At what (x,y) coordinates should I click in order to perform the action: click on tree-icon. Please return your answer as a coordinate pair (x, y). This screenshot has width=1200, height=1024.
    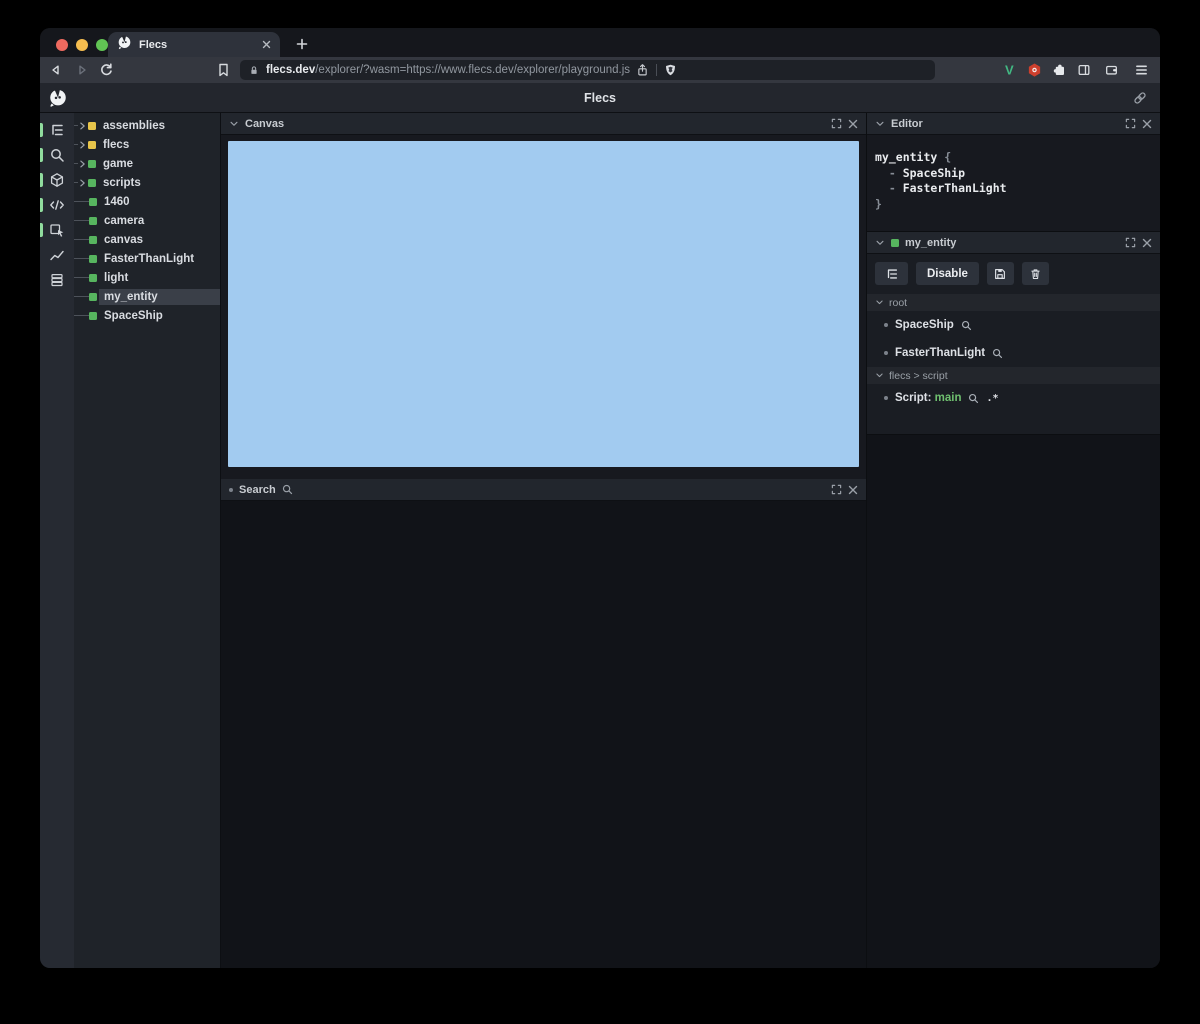
    Looking at the image, I should click on (57, 130).